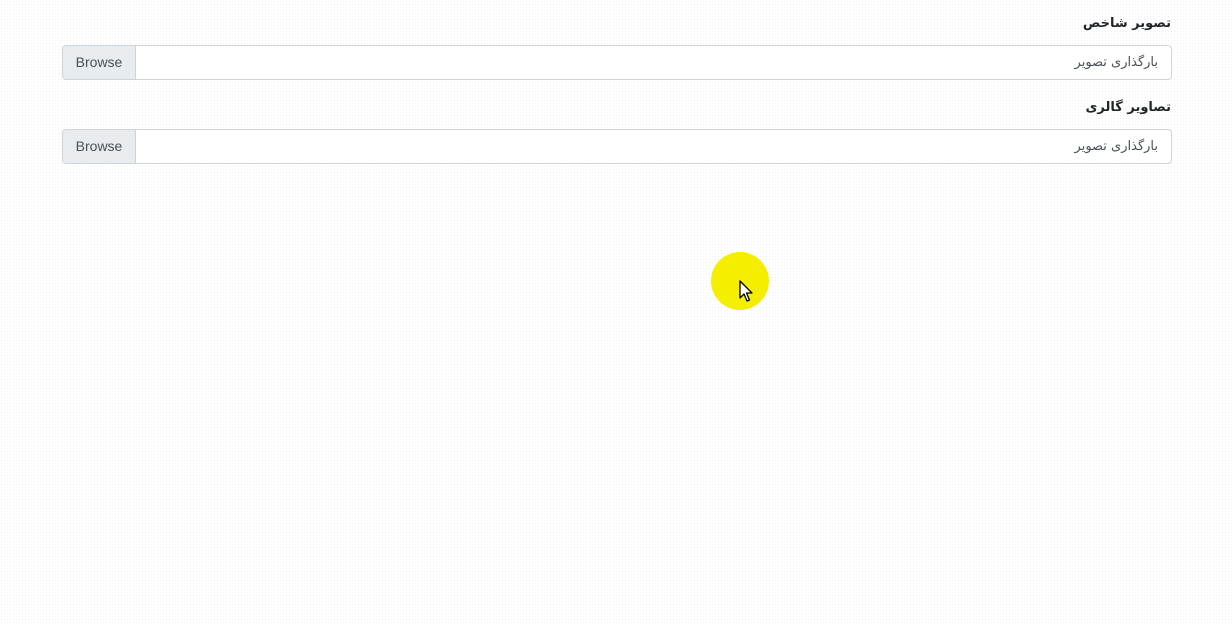 The height and width of the screenshot is (624, 1232). What do you see at coordinates (99, 146) in the screenshot?
I see `gallery-images-browse-button: Browse` at bounding box center [99, 146].